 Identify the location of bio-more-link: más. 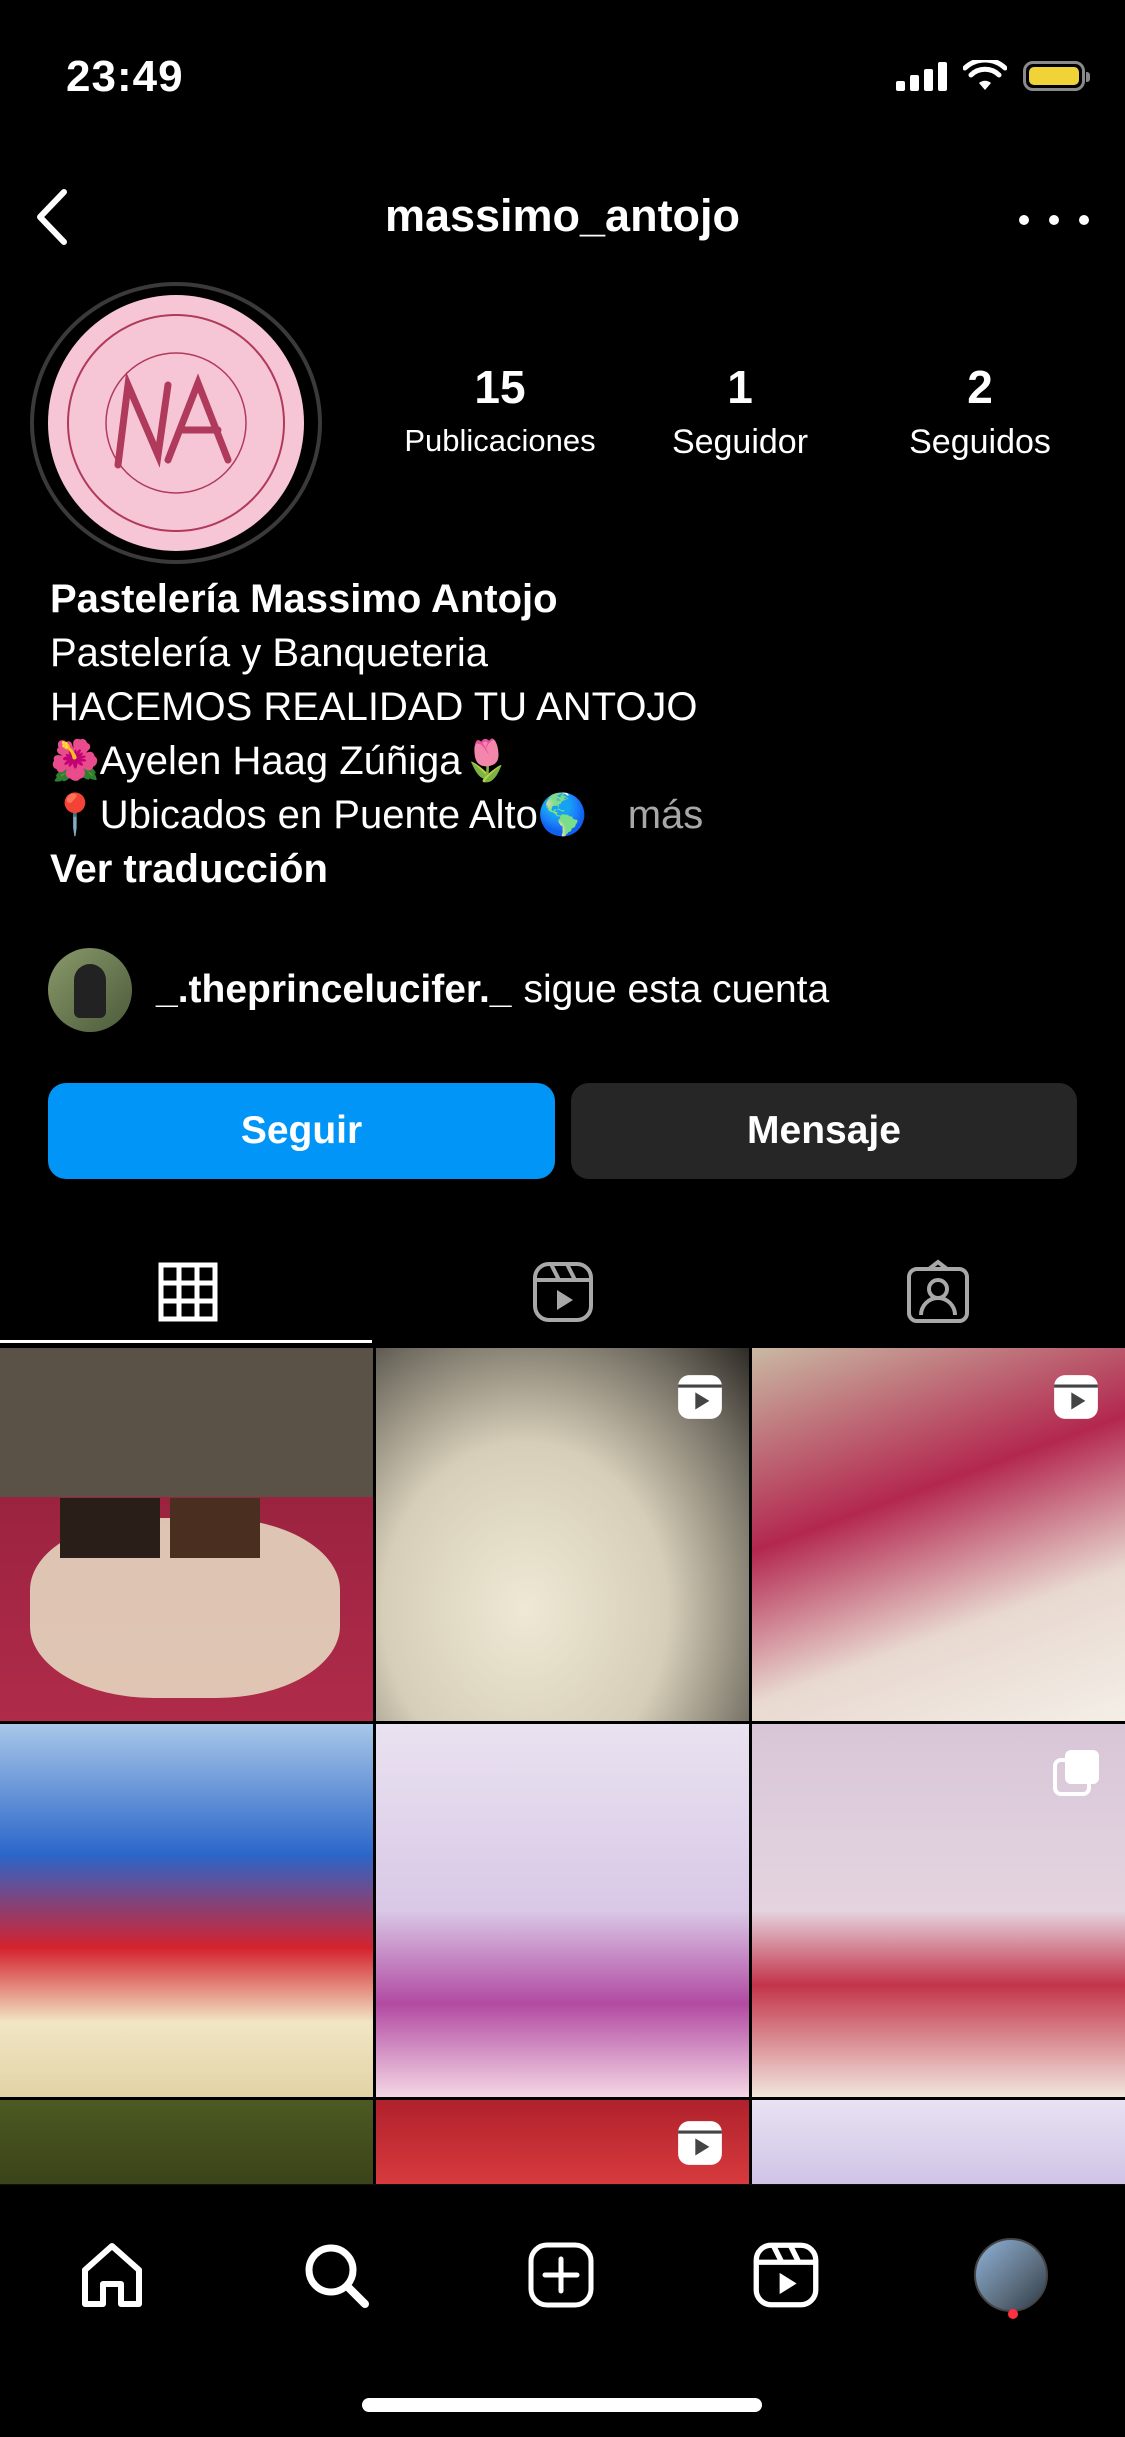
(666, 815).